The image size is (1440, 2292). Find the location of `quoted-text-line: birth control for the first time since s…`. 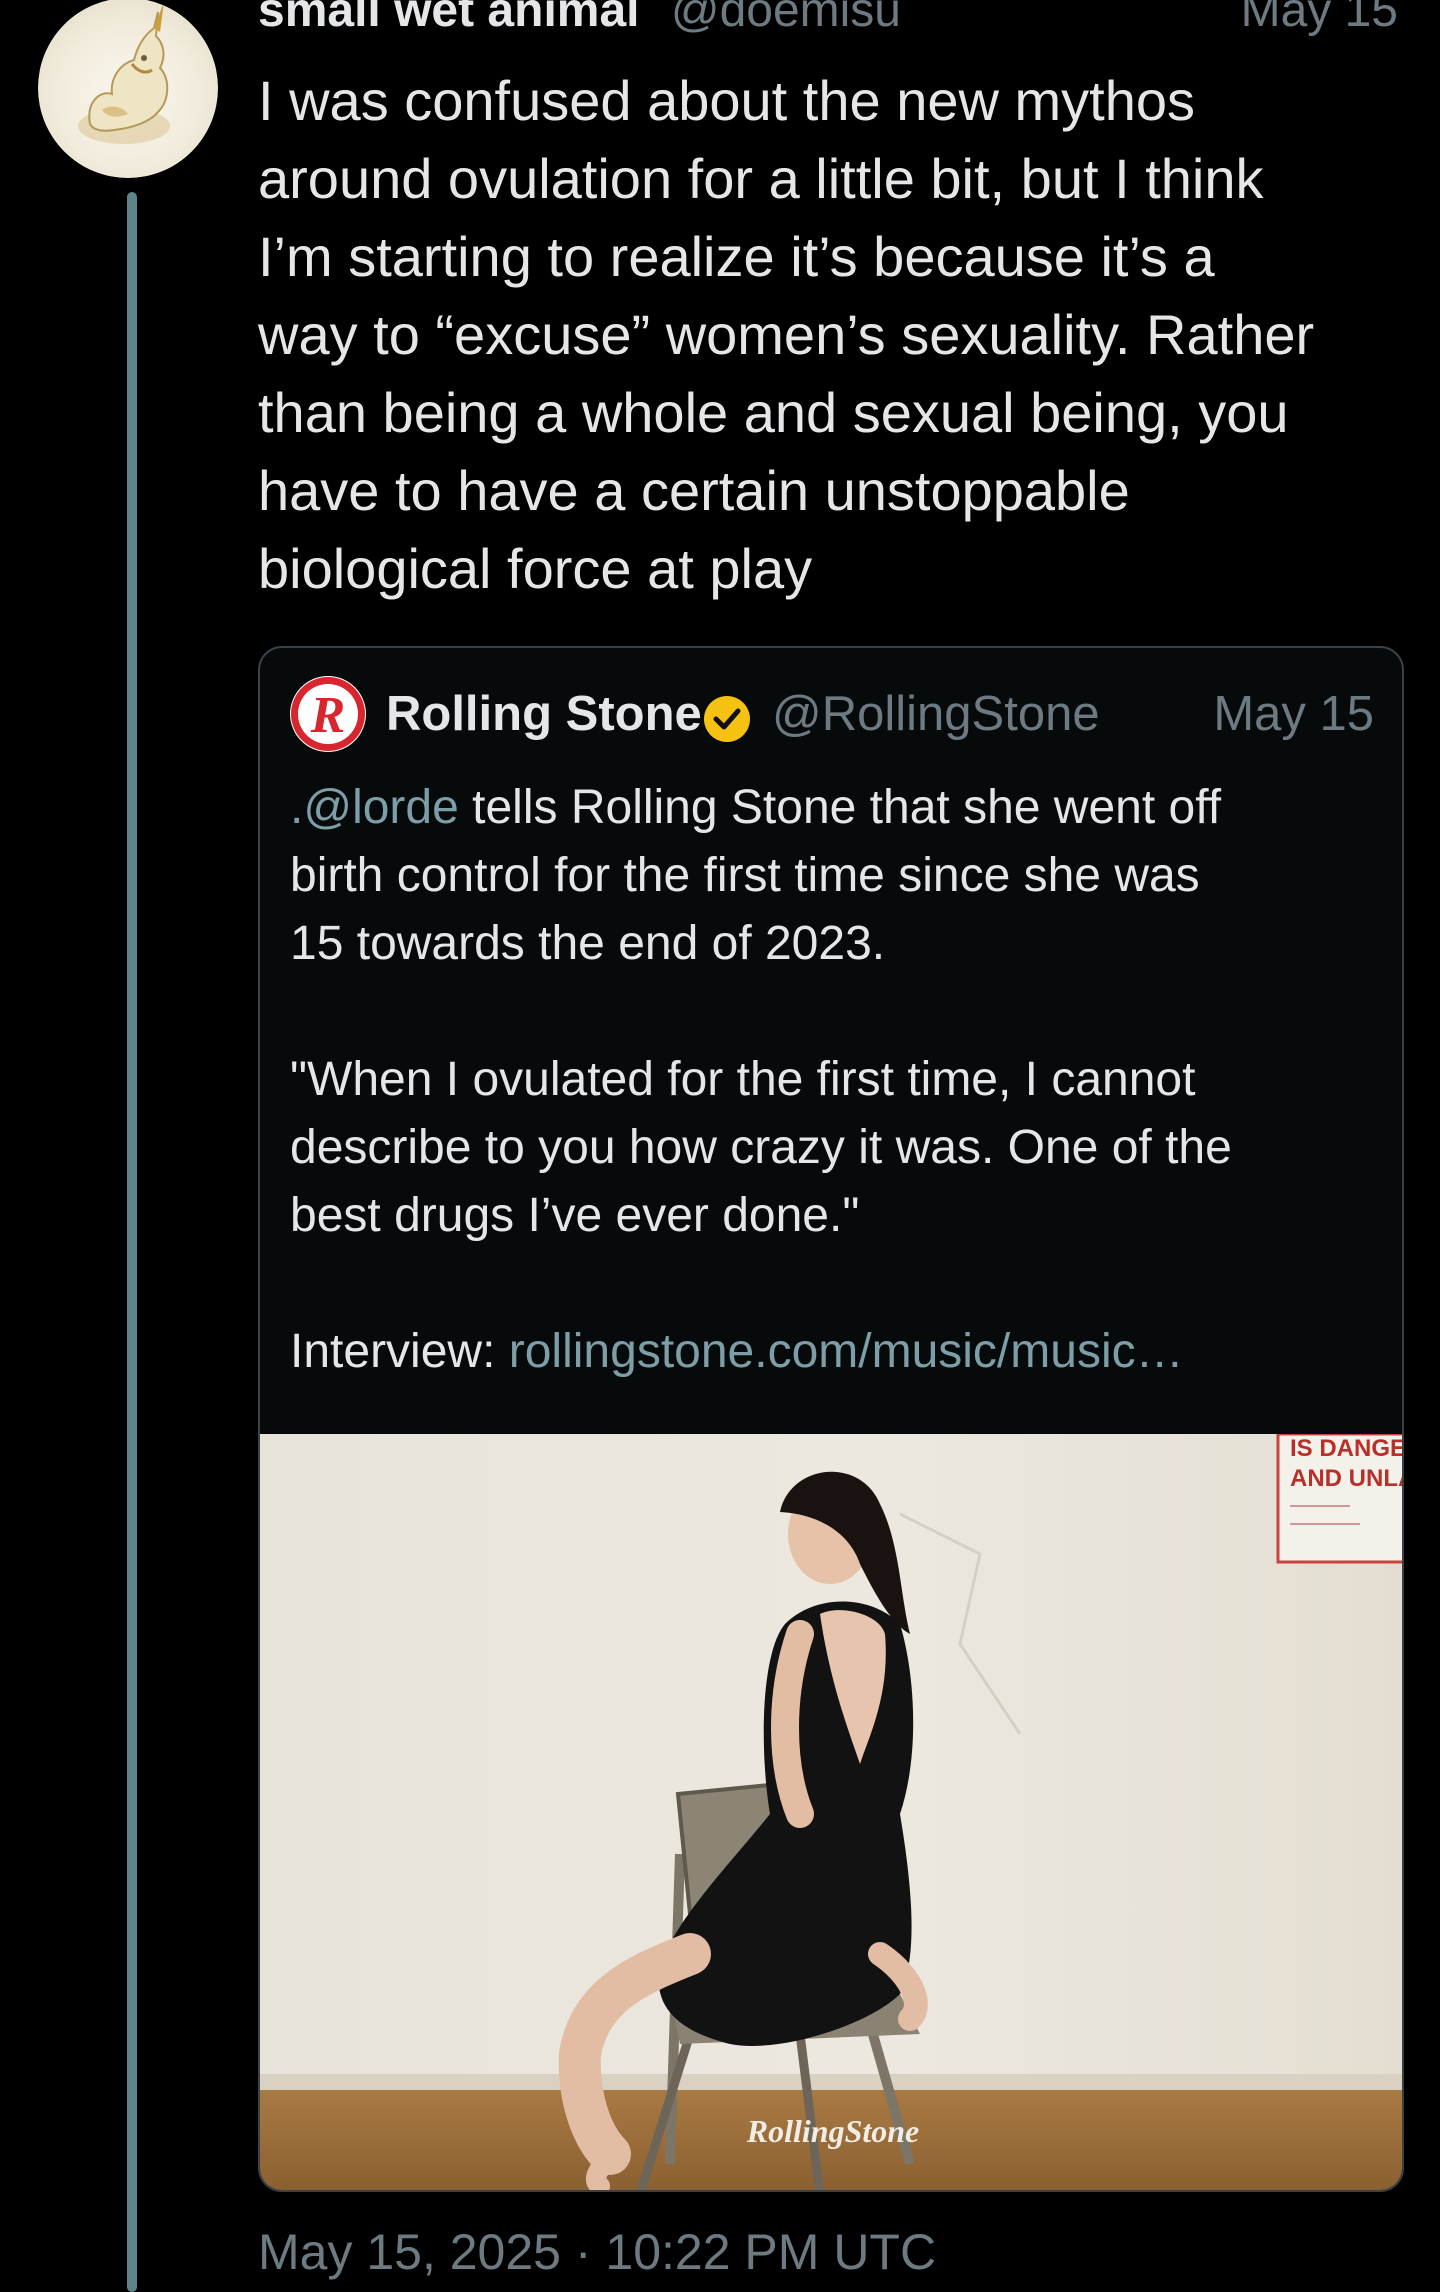

quoted-text-line: birth control for the first time since s… is located at coordinates (745, 875).